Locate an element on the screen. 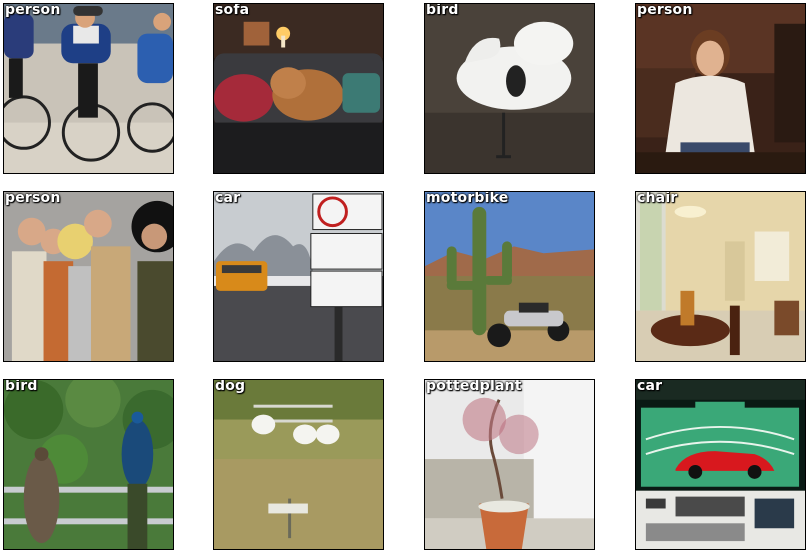 The image size is (811, 554). swan-photo is located at coordinates (509, 88).